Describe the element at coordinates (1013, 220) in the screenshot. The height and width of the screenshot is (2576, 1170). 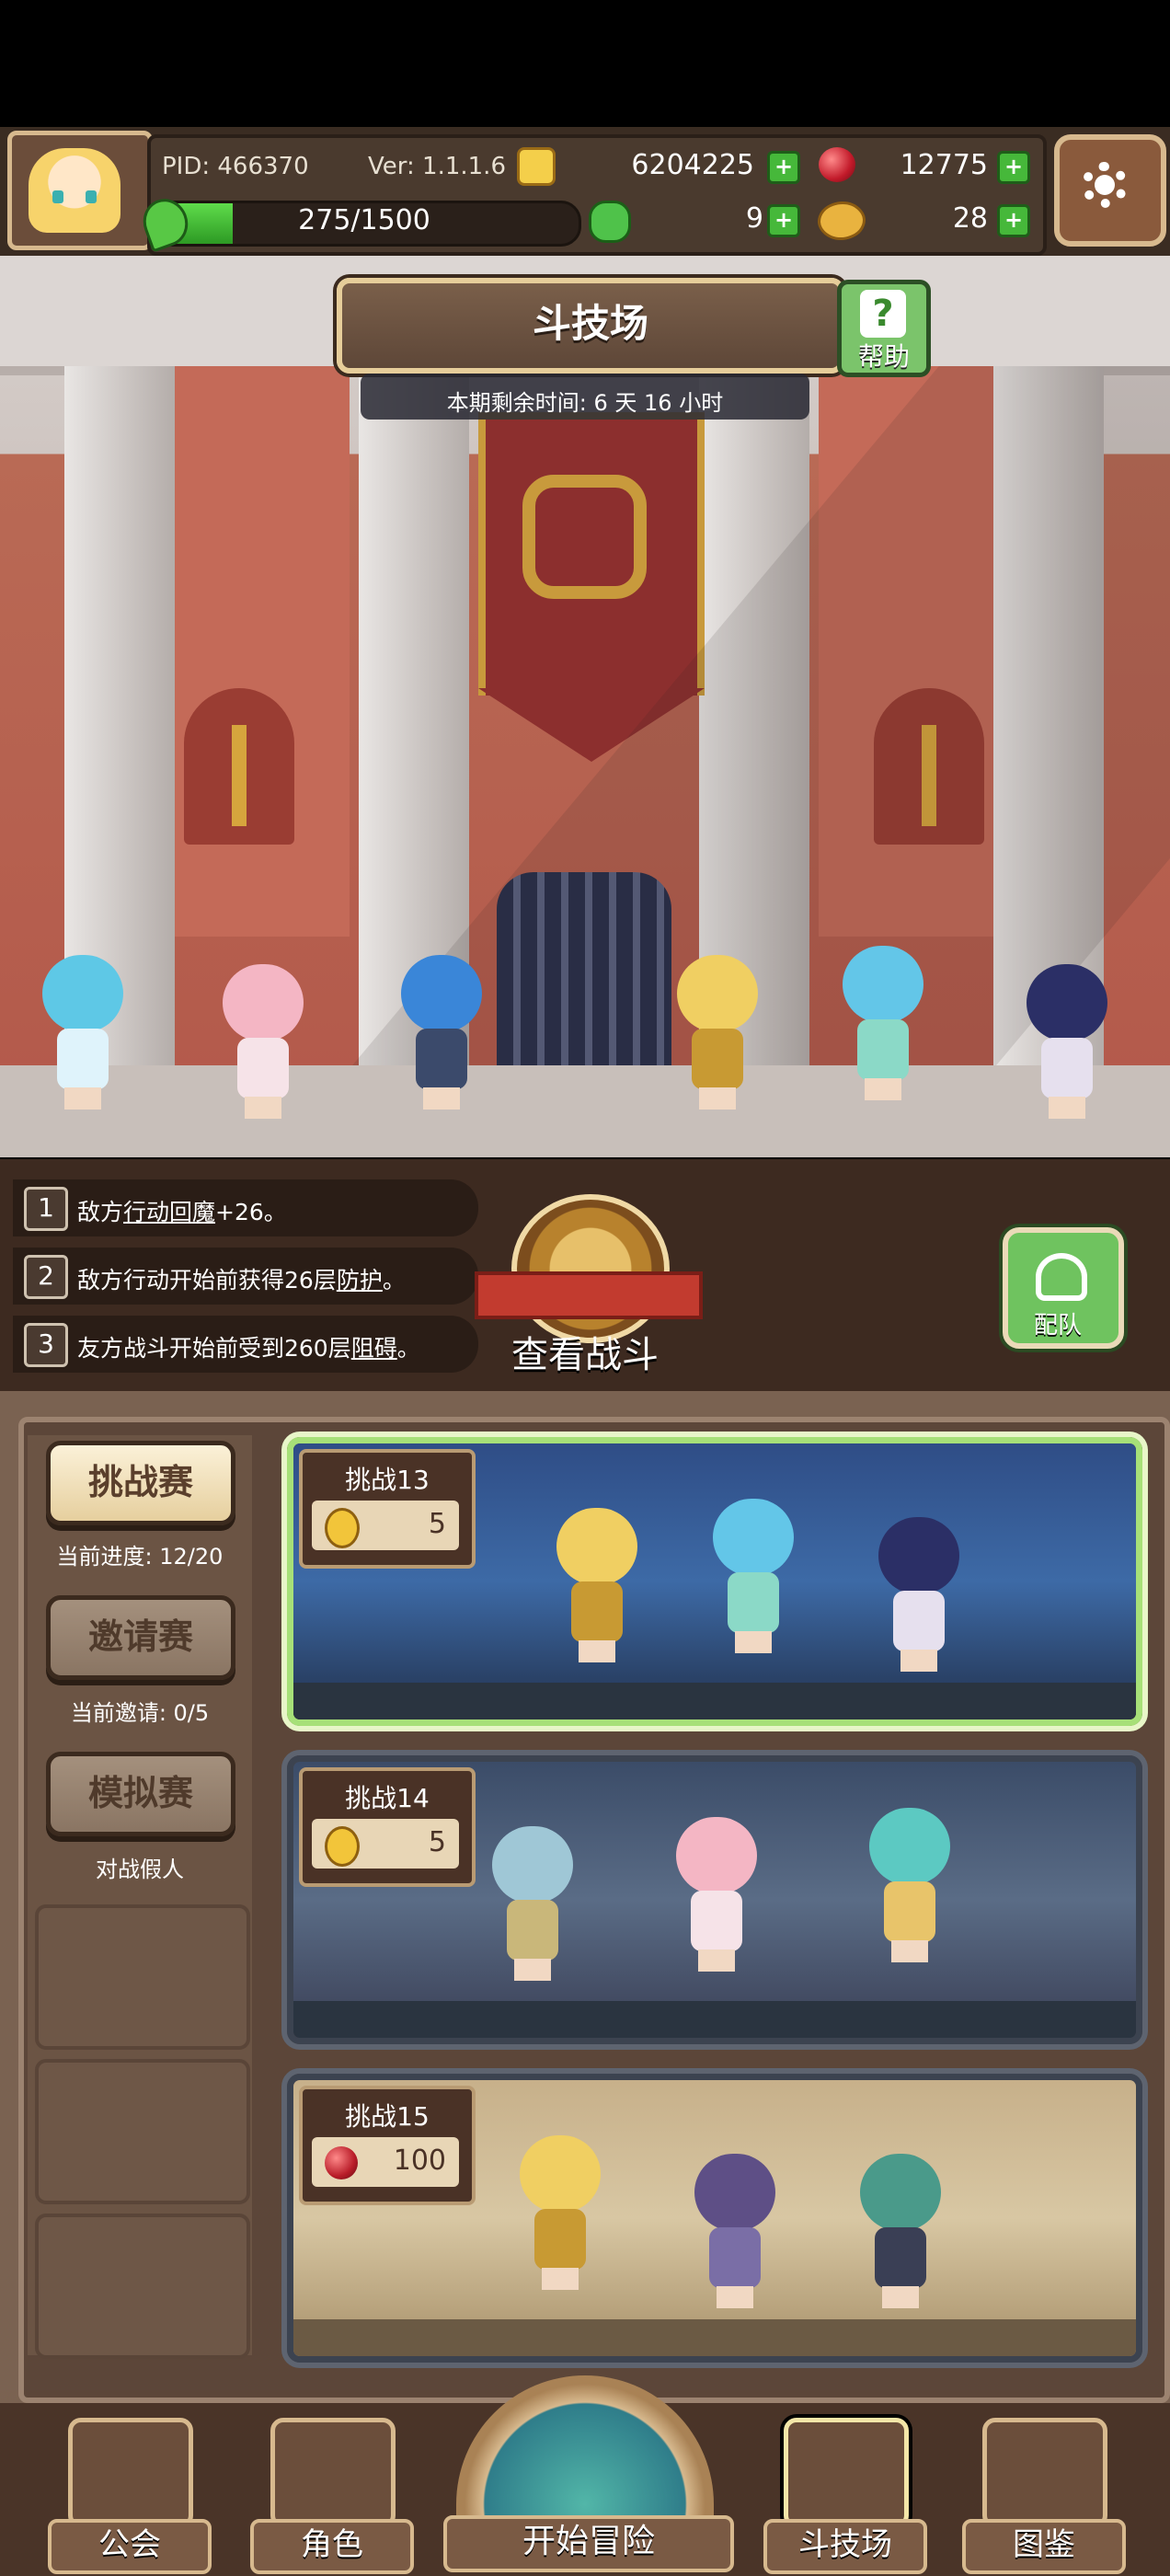
I see `add-bread-button: +` at that location.